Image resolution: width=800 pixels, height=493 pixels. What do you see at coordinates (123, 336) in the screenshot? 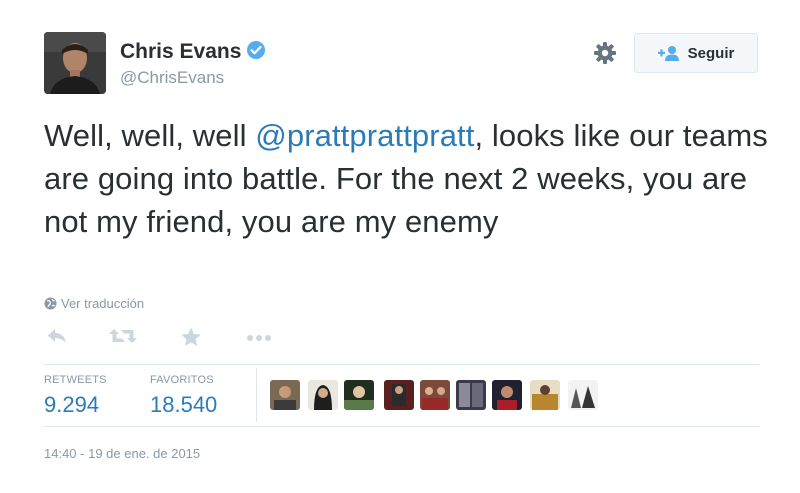
I see `retweet-icon` at bounding box center [123, 336].